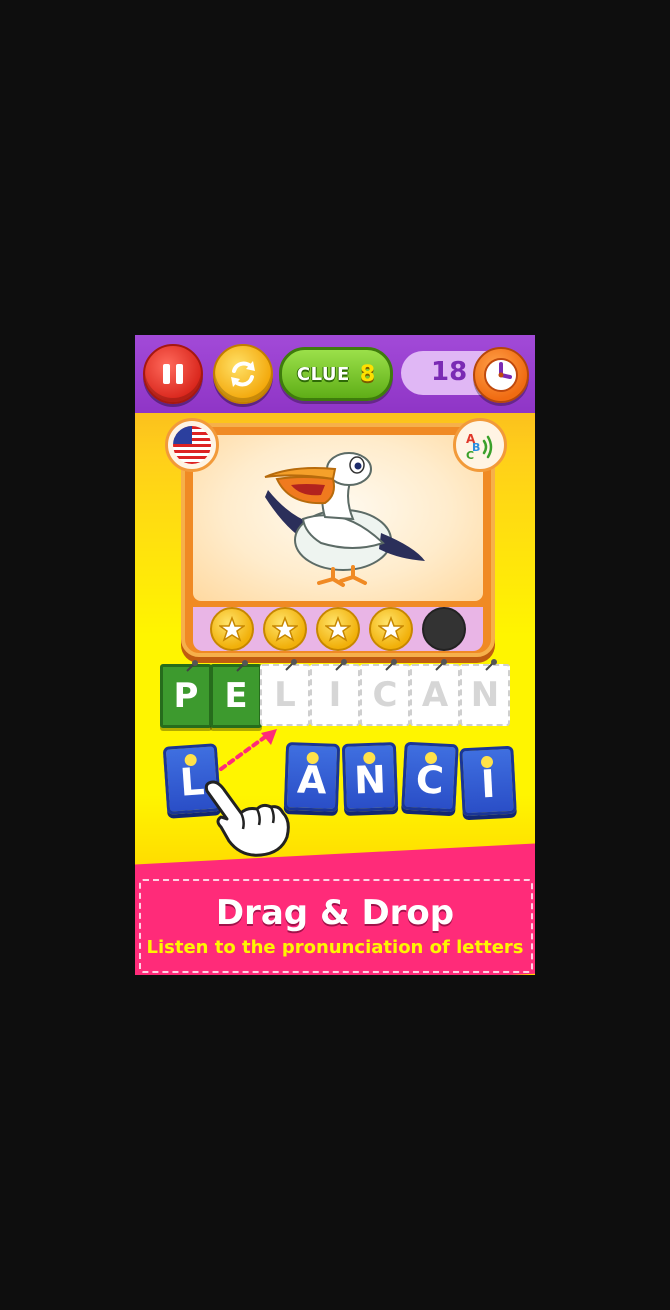 Image resolution: width=670 pixels, height=1310 pixels. What do you see at coordinates (370, 780) in the screenshot?
I see `tile-letter: N` at bounding box center [370, 780].